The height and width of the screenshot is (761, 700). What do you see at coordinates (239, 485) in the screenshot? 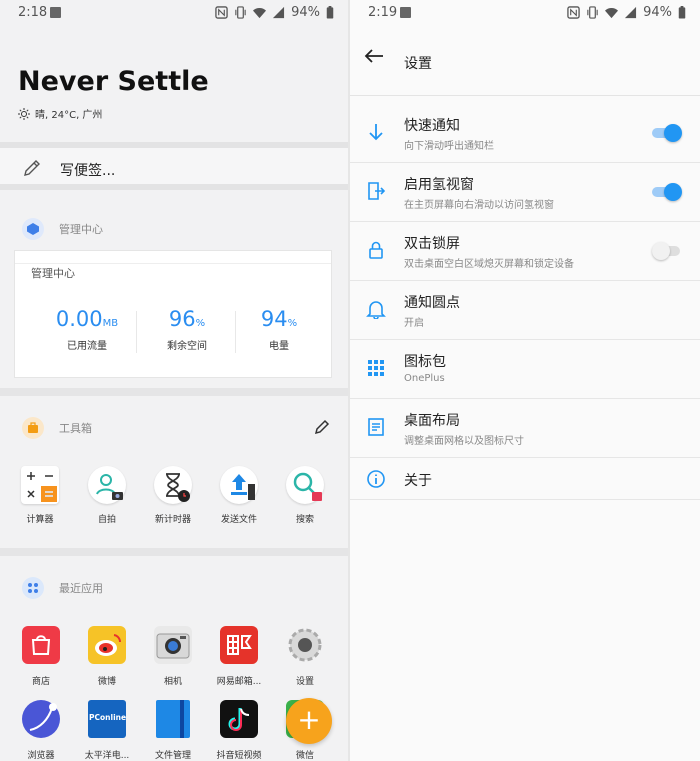
I see `send-file-icon` at bounding box center [239, 485].